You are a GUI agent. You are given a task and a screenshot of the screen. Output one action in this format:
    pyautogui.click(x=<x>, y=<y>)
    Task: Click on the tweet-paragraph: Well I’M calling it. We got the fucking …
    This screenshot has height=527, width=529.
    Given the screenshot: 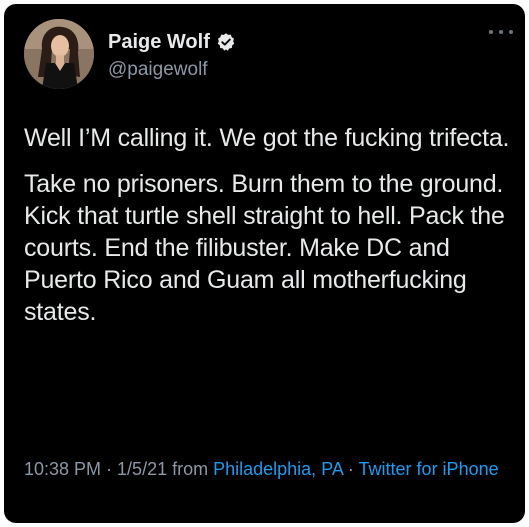 What is the action you would take?
    pyautogui.click(x=267, y=138)
    